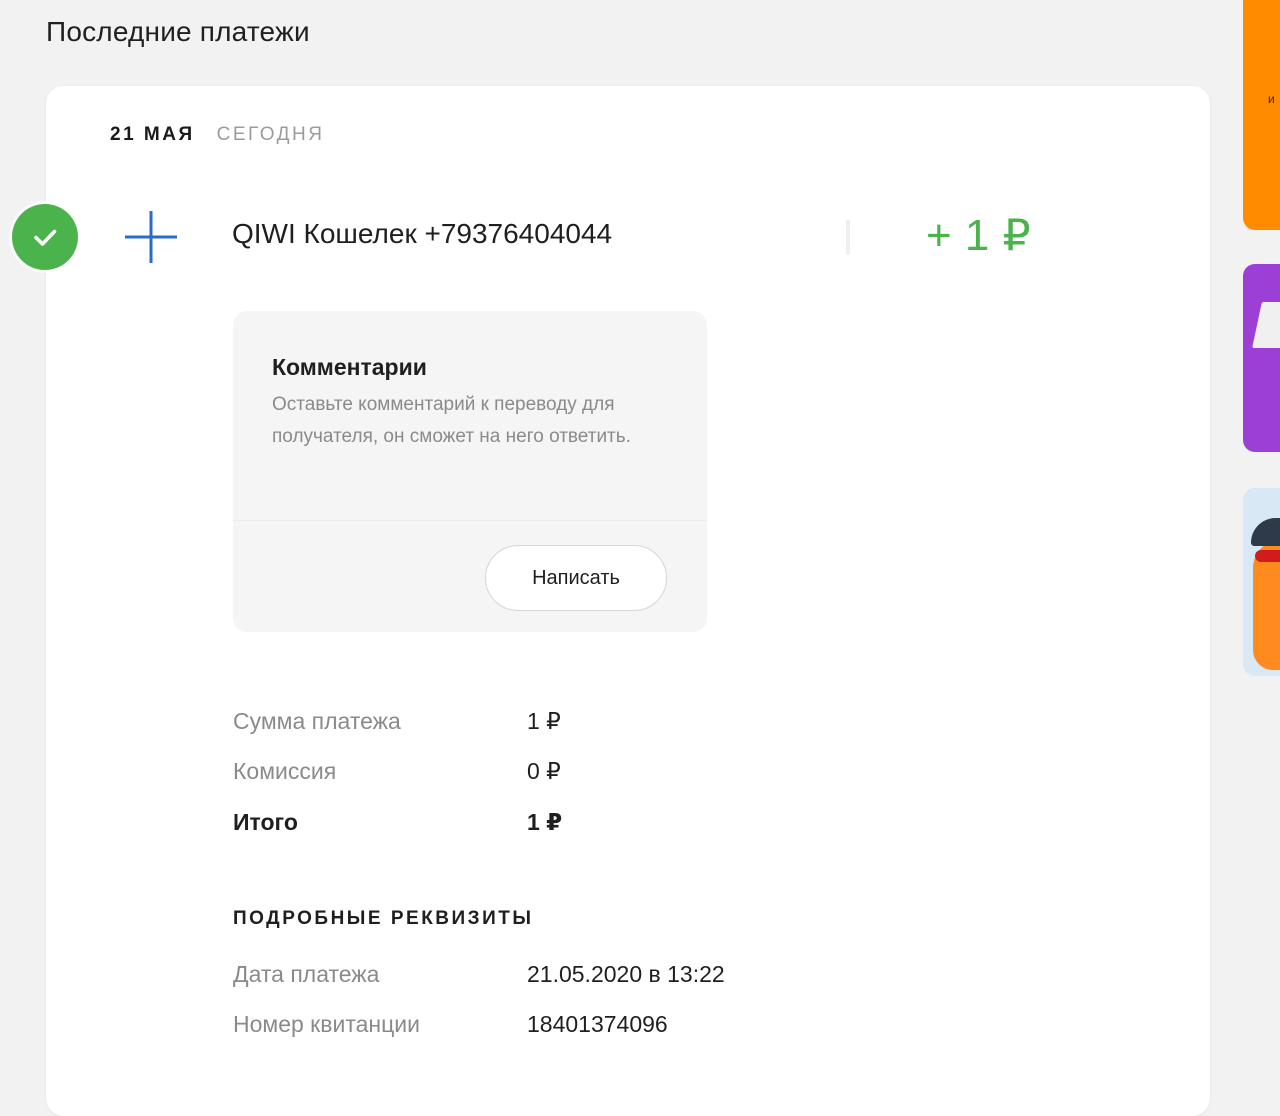 This screenshot has width=1280, height=1116. I want to click on summary-row-amount: Сумма платежа 1 ₽, so click(397, 721).